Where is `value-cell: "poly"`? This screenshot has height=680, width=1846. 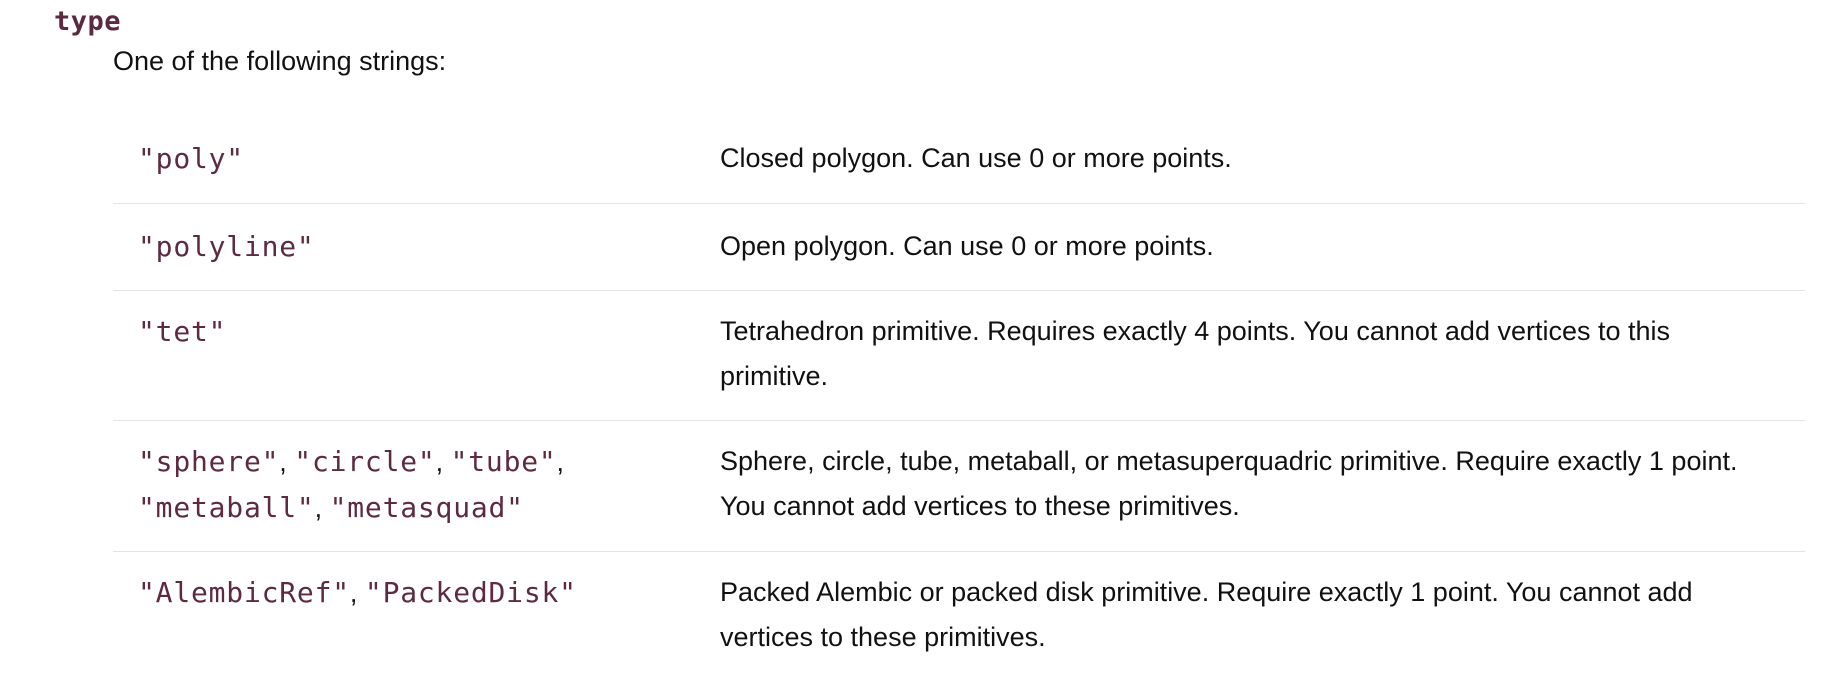
value-cell: "poly" is located at coordinates (416, 169).